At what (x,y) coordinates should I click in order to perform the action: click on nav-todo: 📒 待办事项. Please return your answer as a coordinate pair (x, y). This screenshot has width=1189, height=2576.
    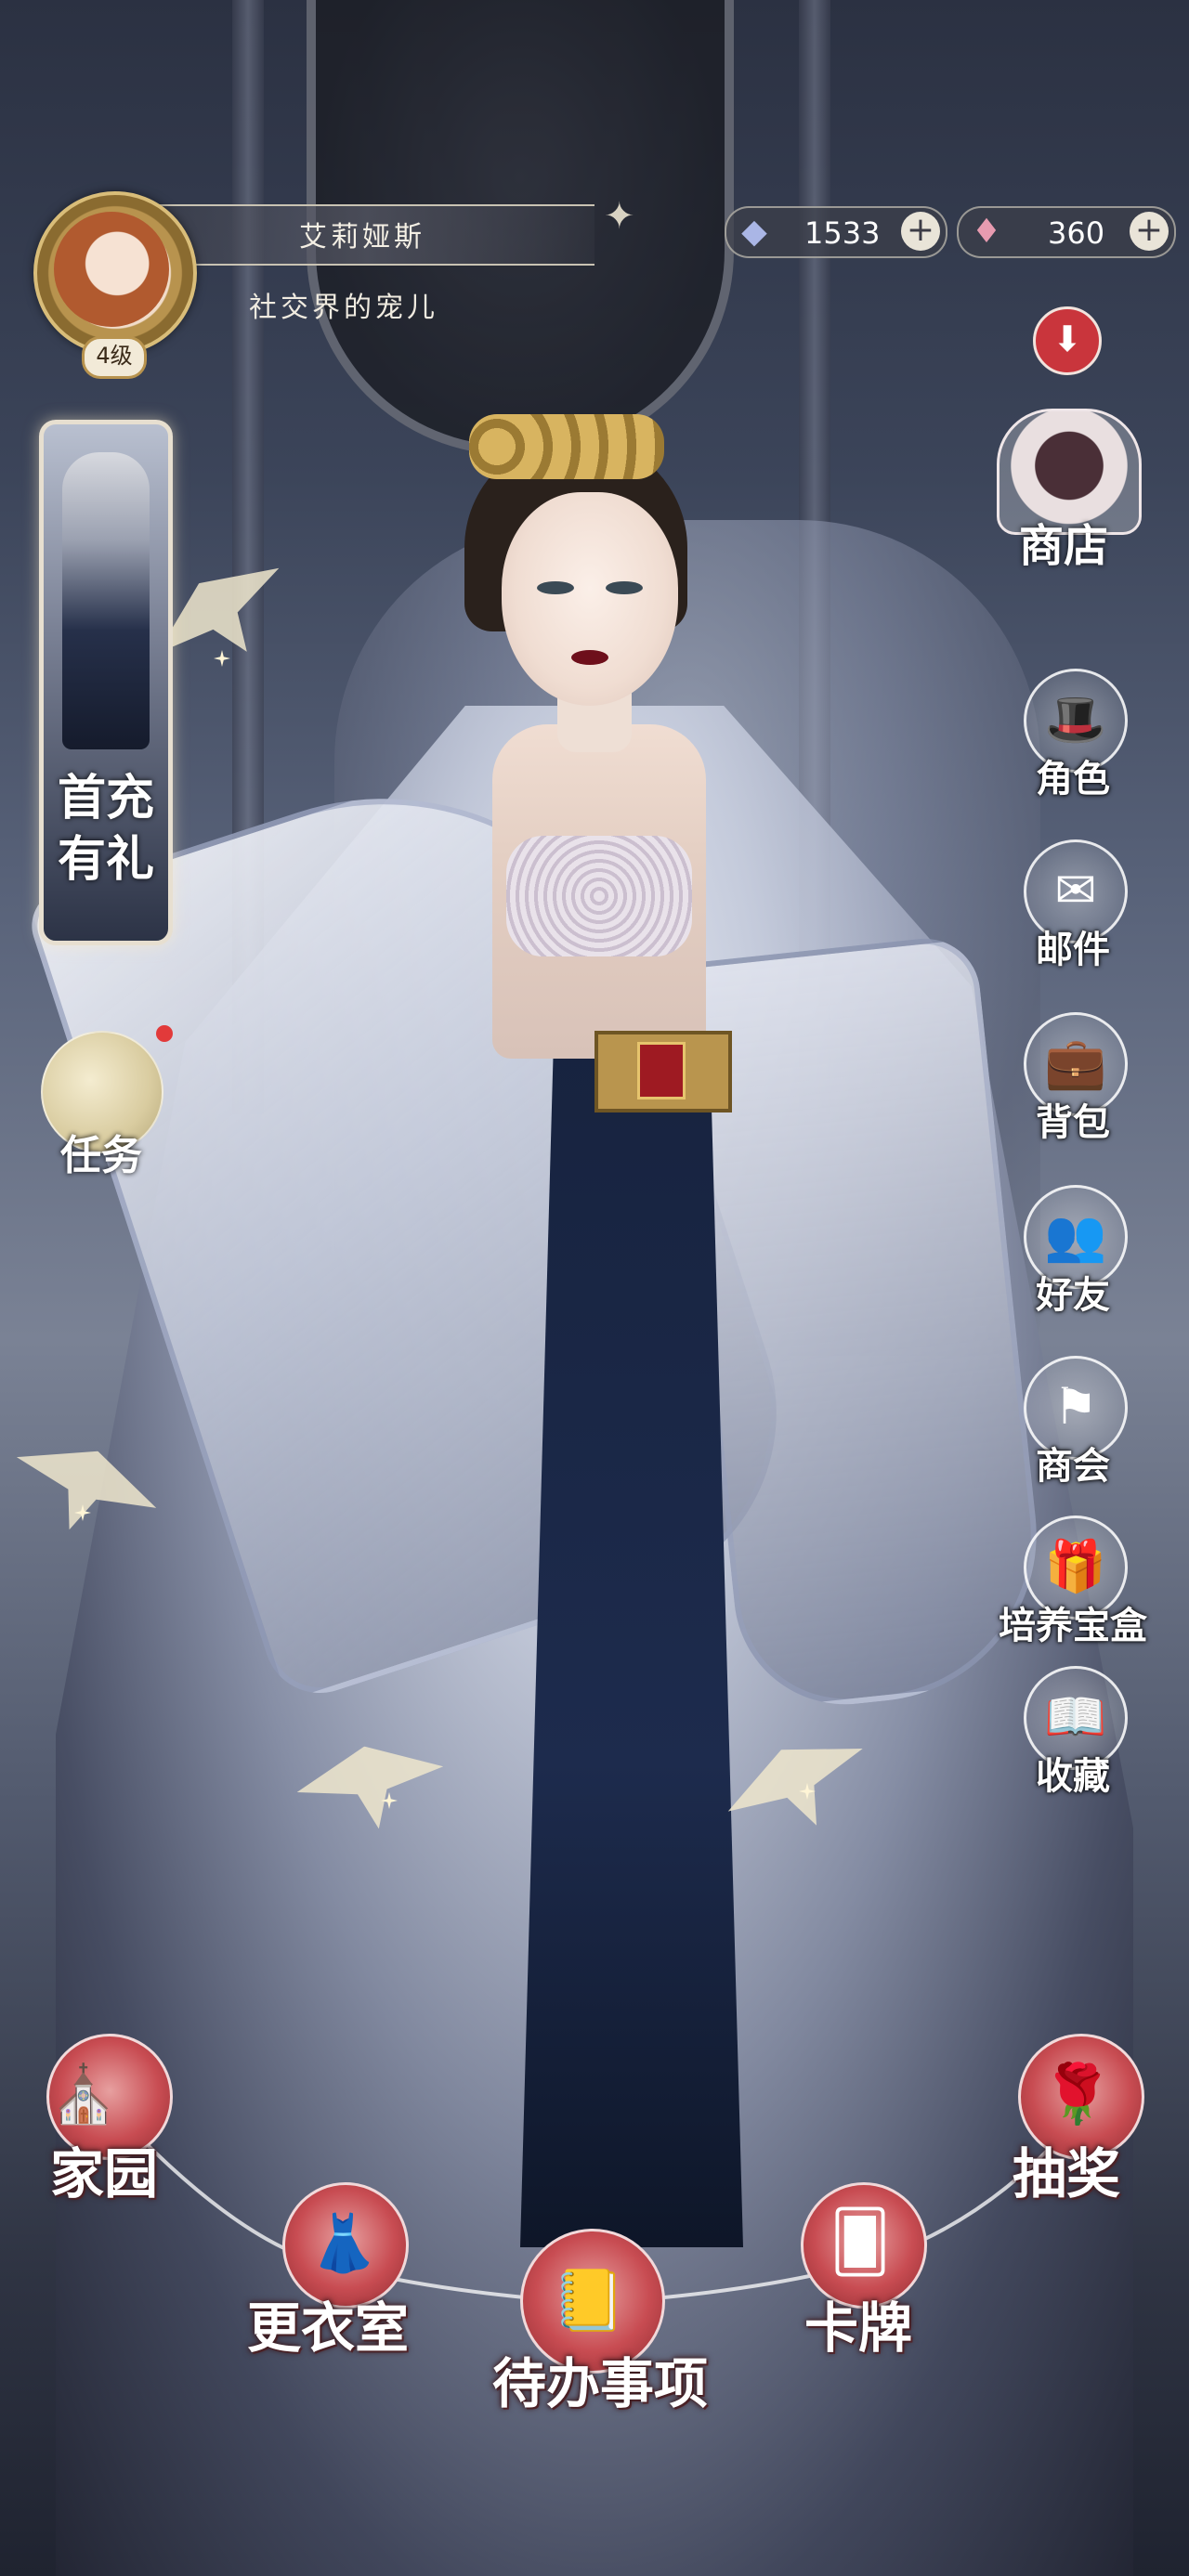
    Looking at the image, I should click on (604, 2322).